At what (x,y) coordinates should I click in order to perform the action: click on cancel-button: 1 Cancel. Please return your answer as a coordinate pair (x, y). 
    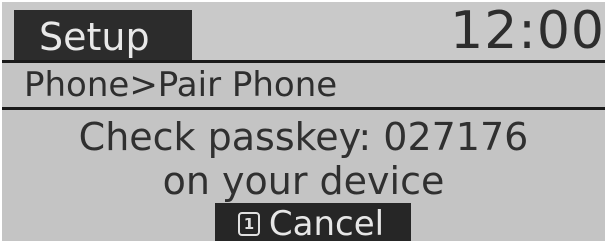
    Looking at the image, I should click on (313, 222).